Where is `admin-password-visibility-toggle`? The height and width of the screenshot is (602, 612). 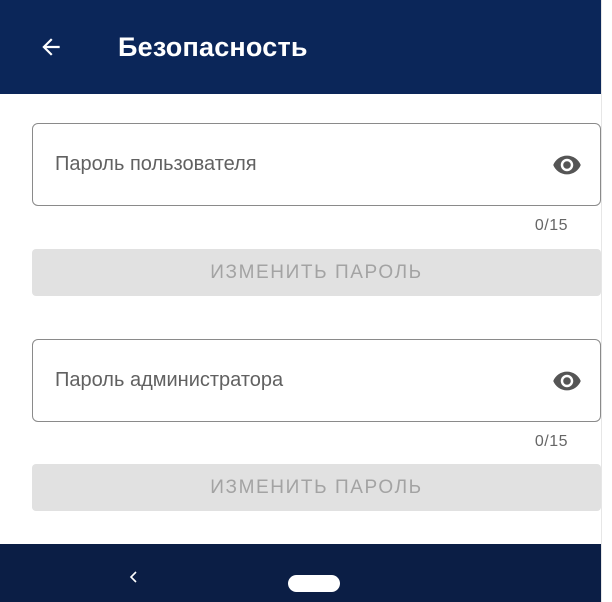 admin-password-visibility-toggle is located at coordinates (567, 381).